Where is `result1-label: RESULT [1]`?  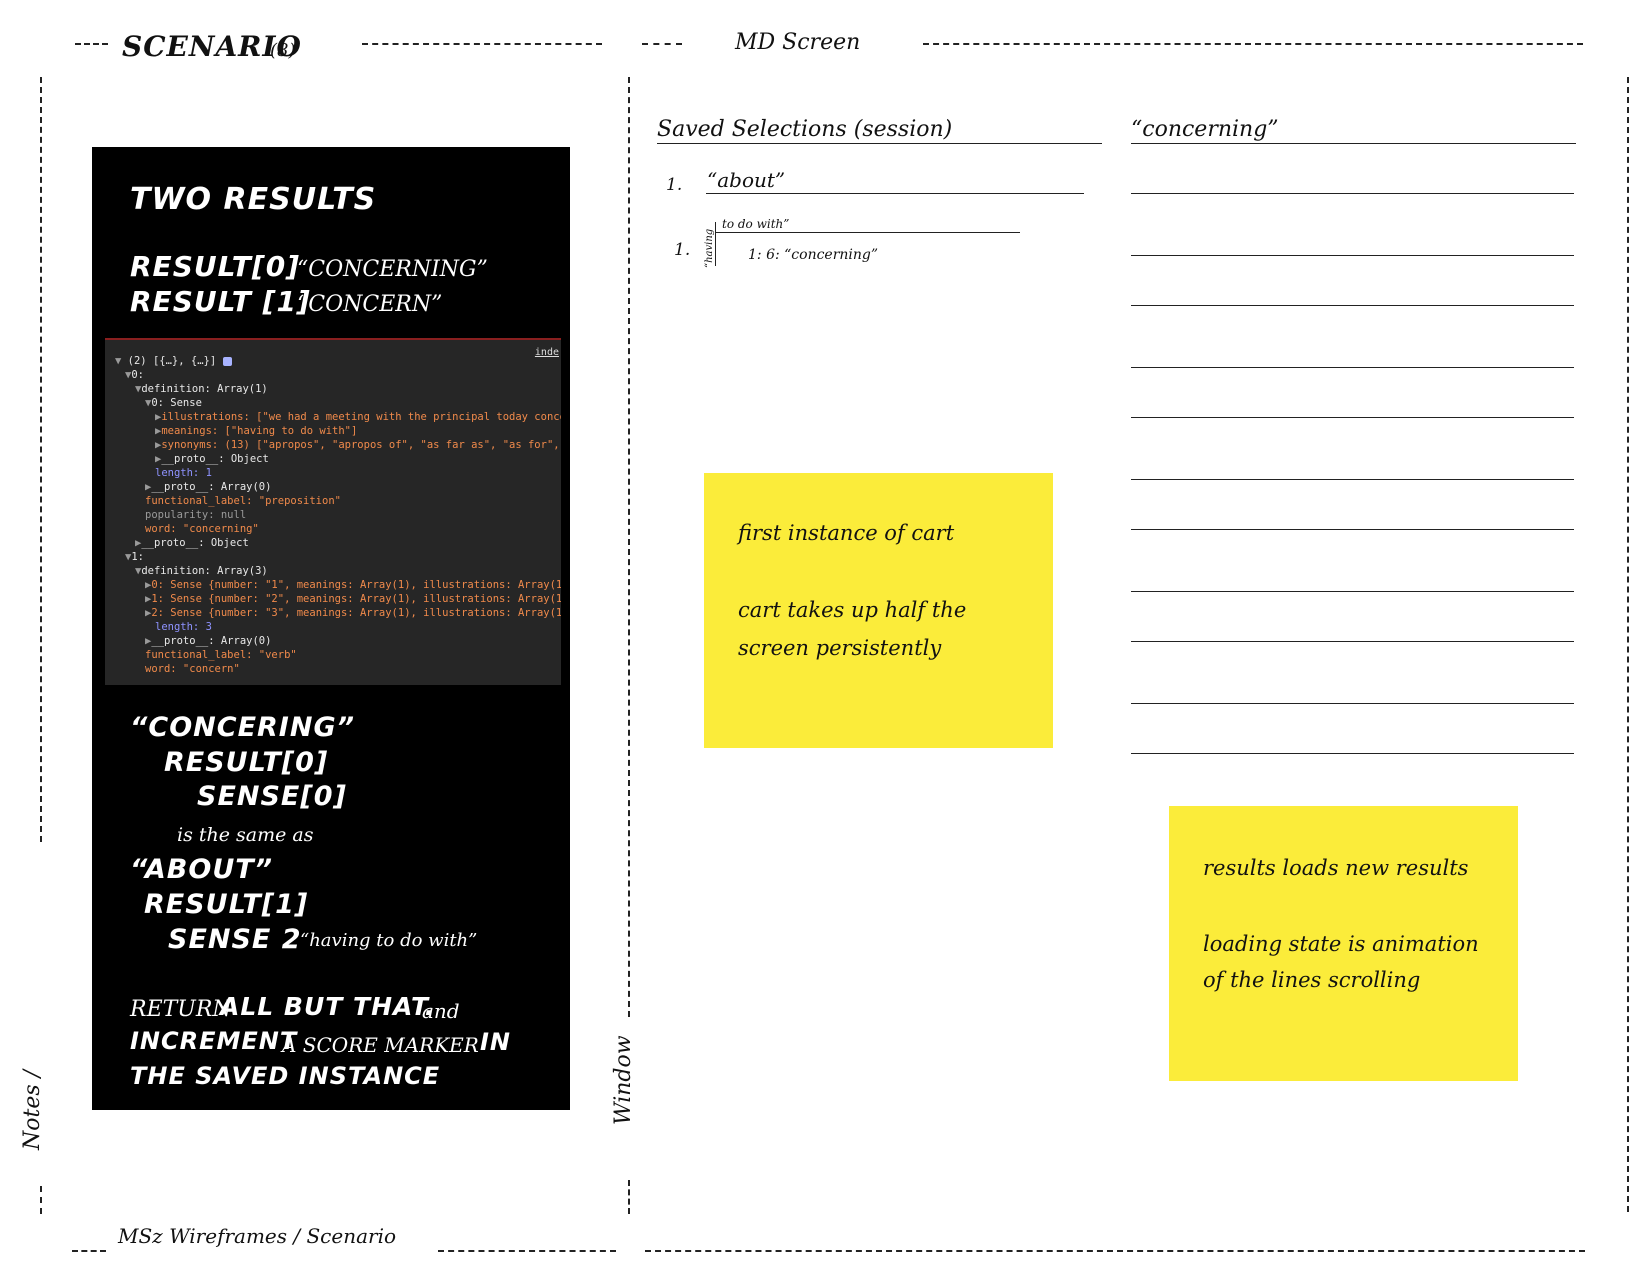
result1-label: RESULT [1] is located at coordinates (220, 301).